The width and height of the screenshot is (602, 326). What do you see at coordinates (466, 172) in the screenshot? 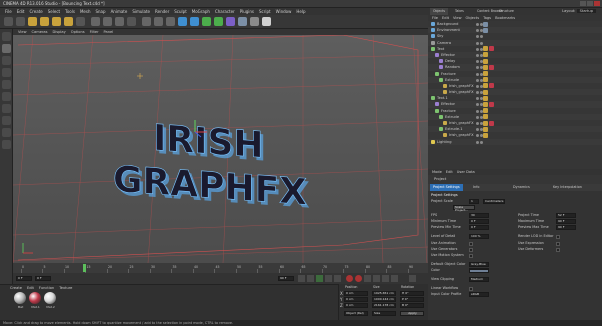
I see `attribute-menu-user-data: User Data` at bounding box center [466, 172].